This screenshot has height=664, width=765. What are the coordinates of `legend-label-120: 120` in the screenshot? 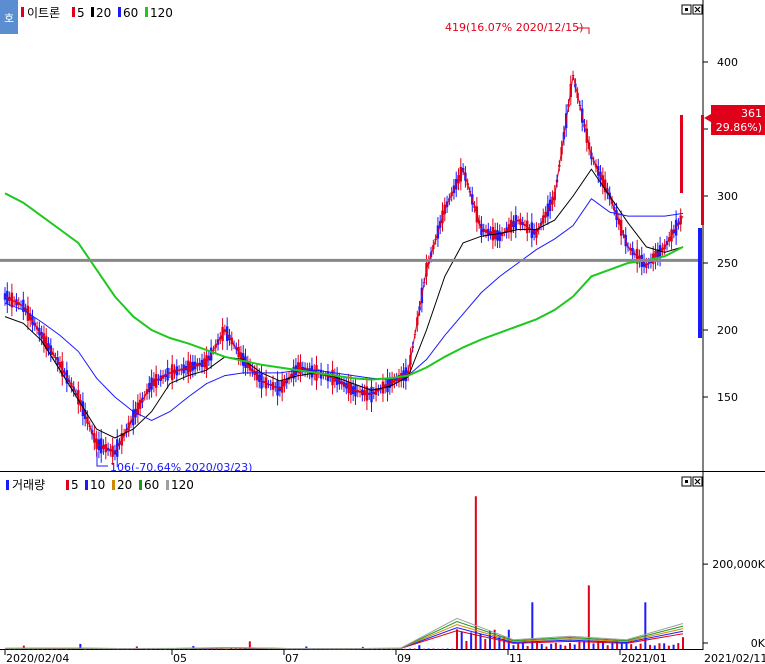 It's located at (161, 13).